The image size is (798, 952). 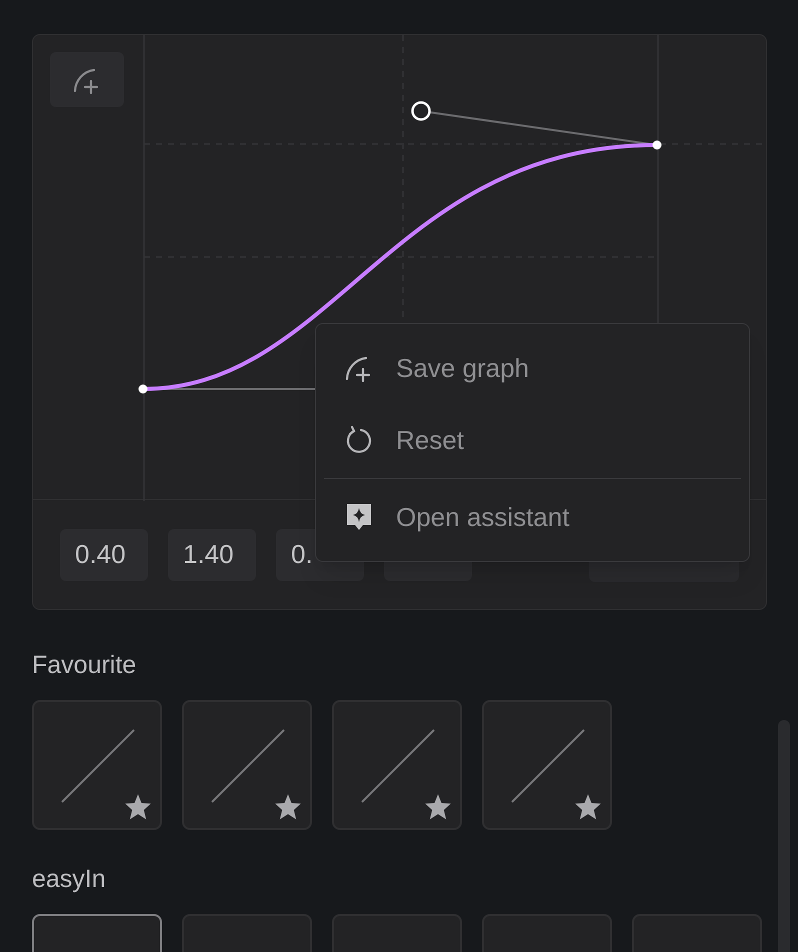 I want to click on control-handle, so click(x=421, y=111).